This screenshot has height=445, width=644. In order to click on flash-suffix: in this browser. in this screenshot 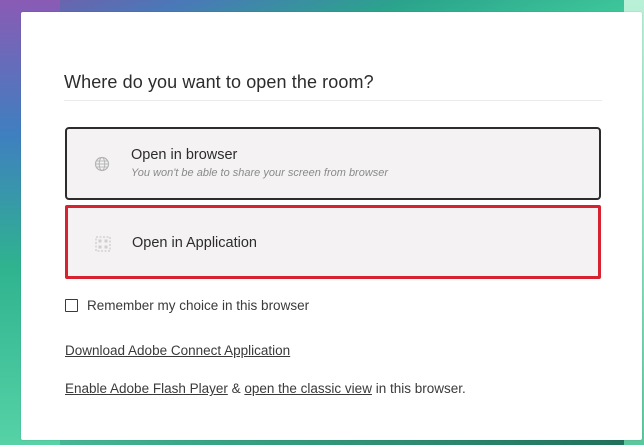, I will do `click(418, 388)`.